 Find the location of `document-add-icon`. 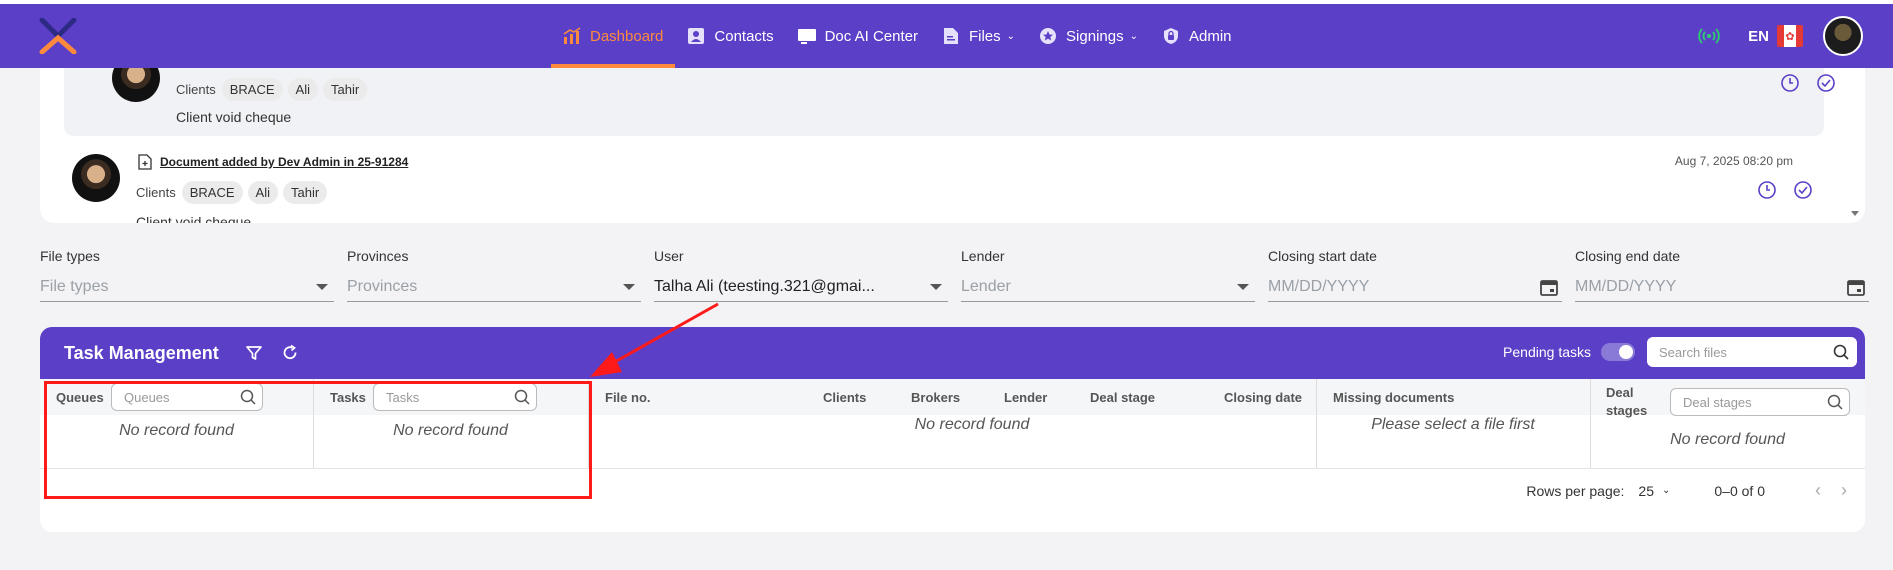

document-add-icon is located at coordinates (145, 162).